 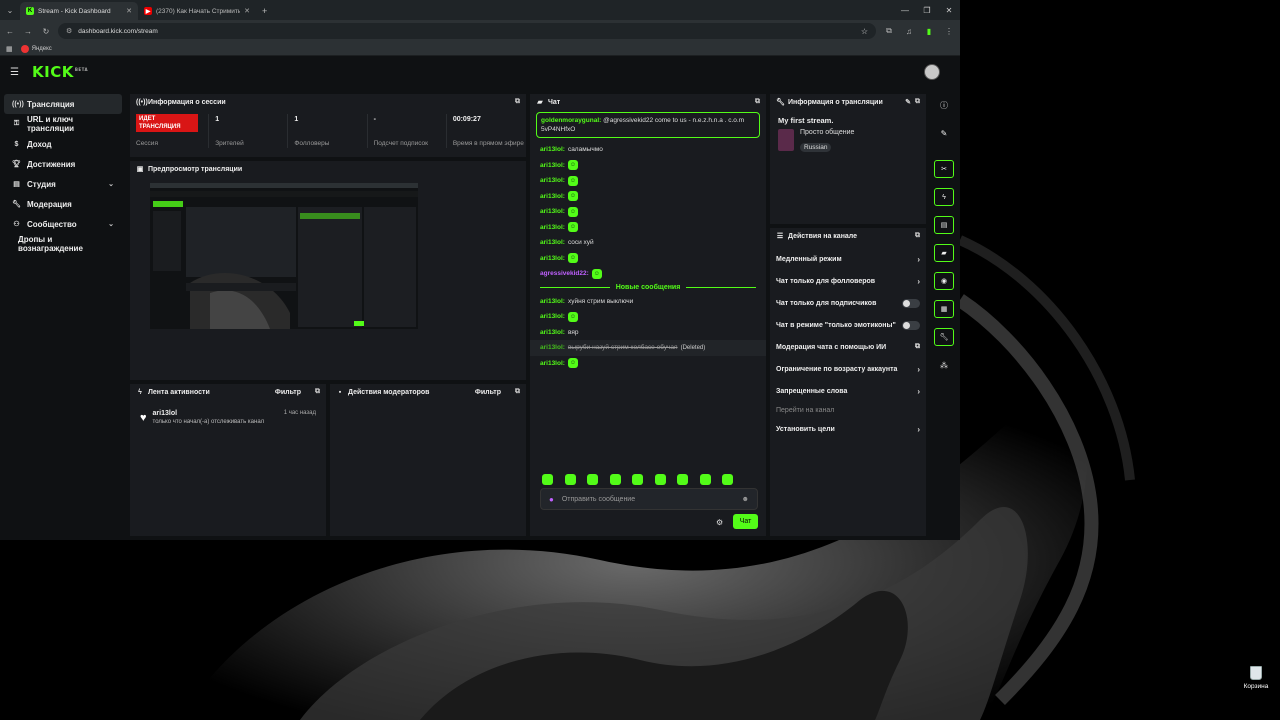 What do you see at coordinates (848, 281) in the screenshot?
I see `channel-action-item: Чат только для фолловеров ›` at bounding box center [848, 281].